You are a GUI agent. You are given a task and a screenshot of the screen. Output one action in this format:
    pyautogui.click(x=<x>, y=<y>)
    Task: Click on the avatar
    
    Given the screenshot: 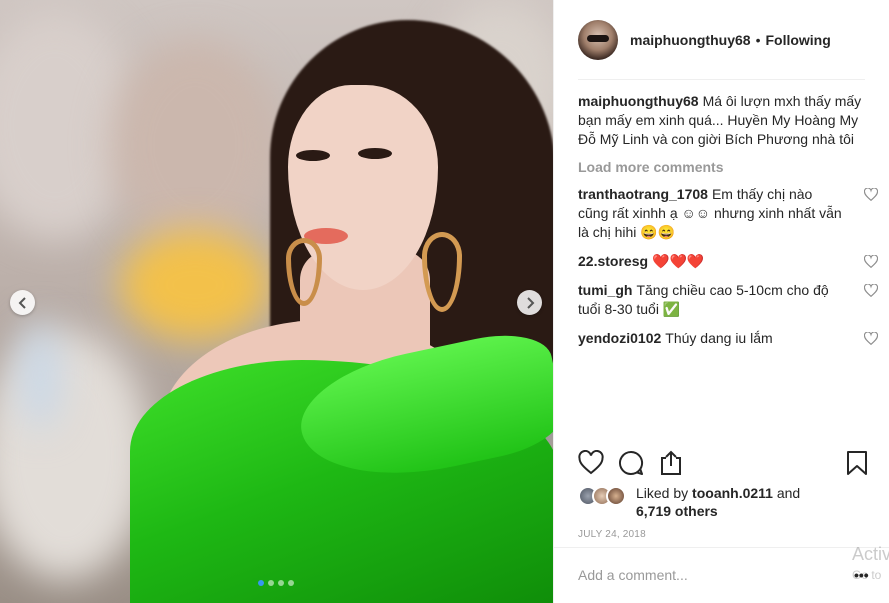 What is the action you would take?
    pyautogui.click(x=598, y=40)
    